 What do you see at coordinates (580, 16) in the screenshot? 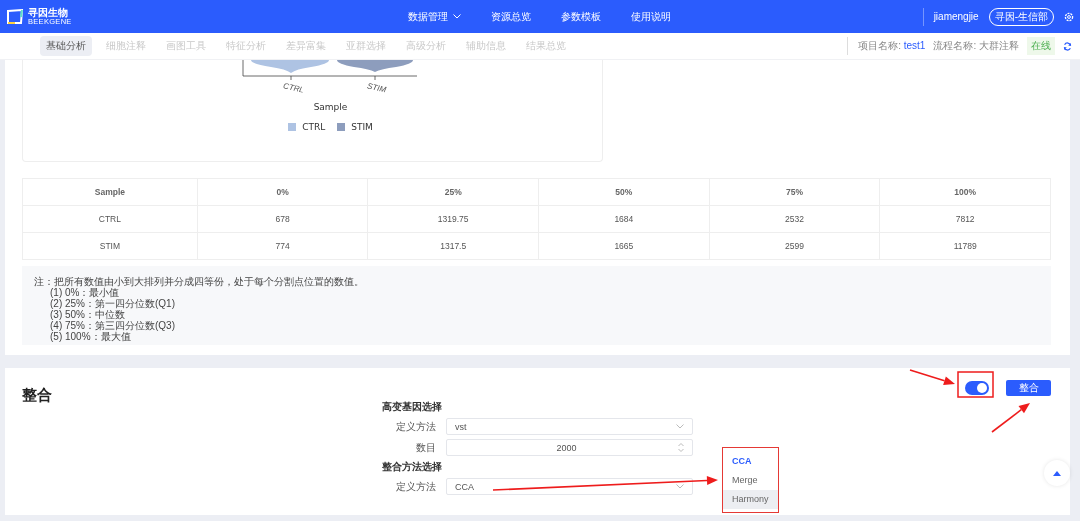
I see `nav-link: 参数模板` at bounding box center [580, 16].